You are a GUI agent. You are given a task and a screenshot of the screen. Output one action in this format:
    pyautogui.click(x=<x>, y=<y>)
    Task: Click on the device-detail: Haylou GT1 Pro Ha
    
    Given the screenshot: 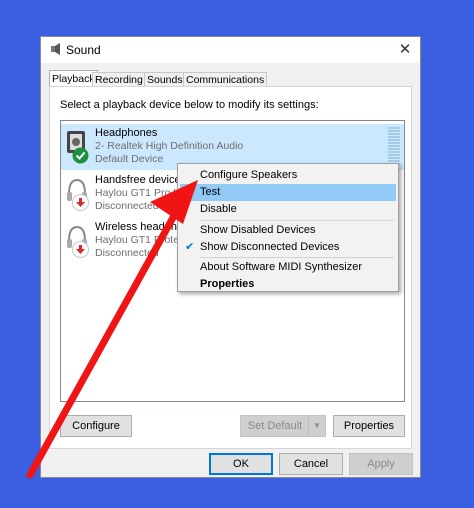 What is the action you would take?
    pyautogui.click(x=141, y=193)
    